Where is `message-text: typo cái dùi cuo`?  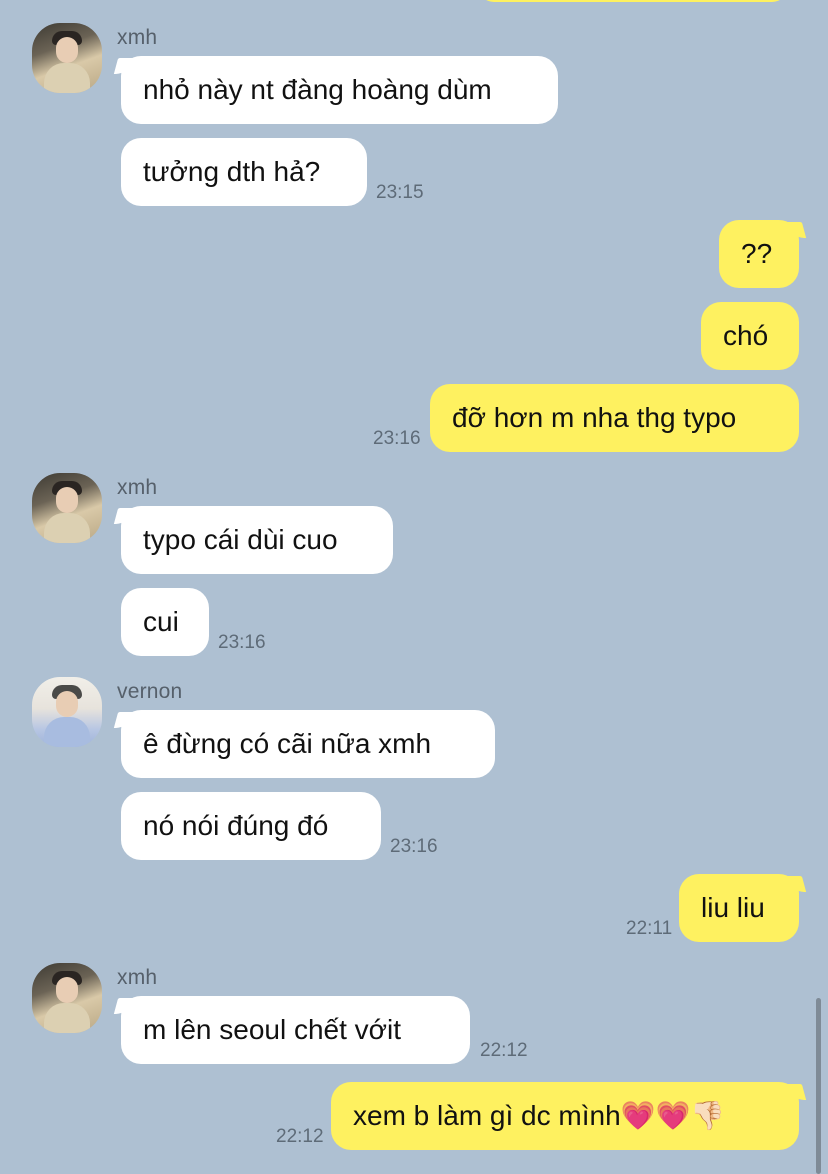 message-text: typo cái dùi cuo is located at coordinates (240, 539).